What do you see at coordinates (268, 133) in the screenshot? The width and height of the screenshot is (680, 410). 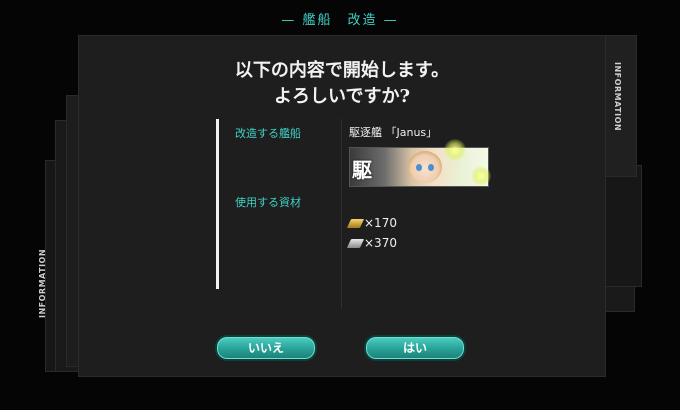 I see `ship-label: 改造する艦船` at bounding box center [268, 133].